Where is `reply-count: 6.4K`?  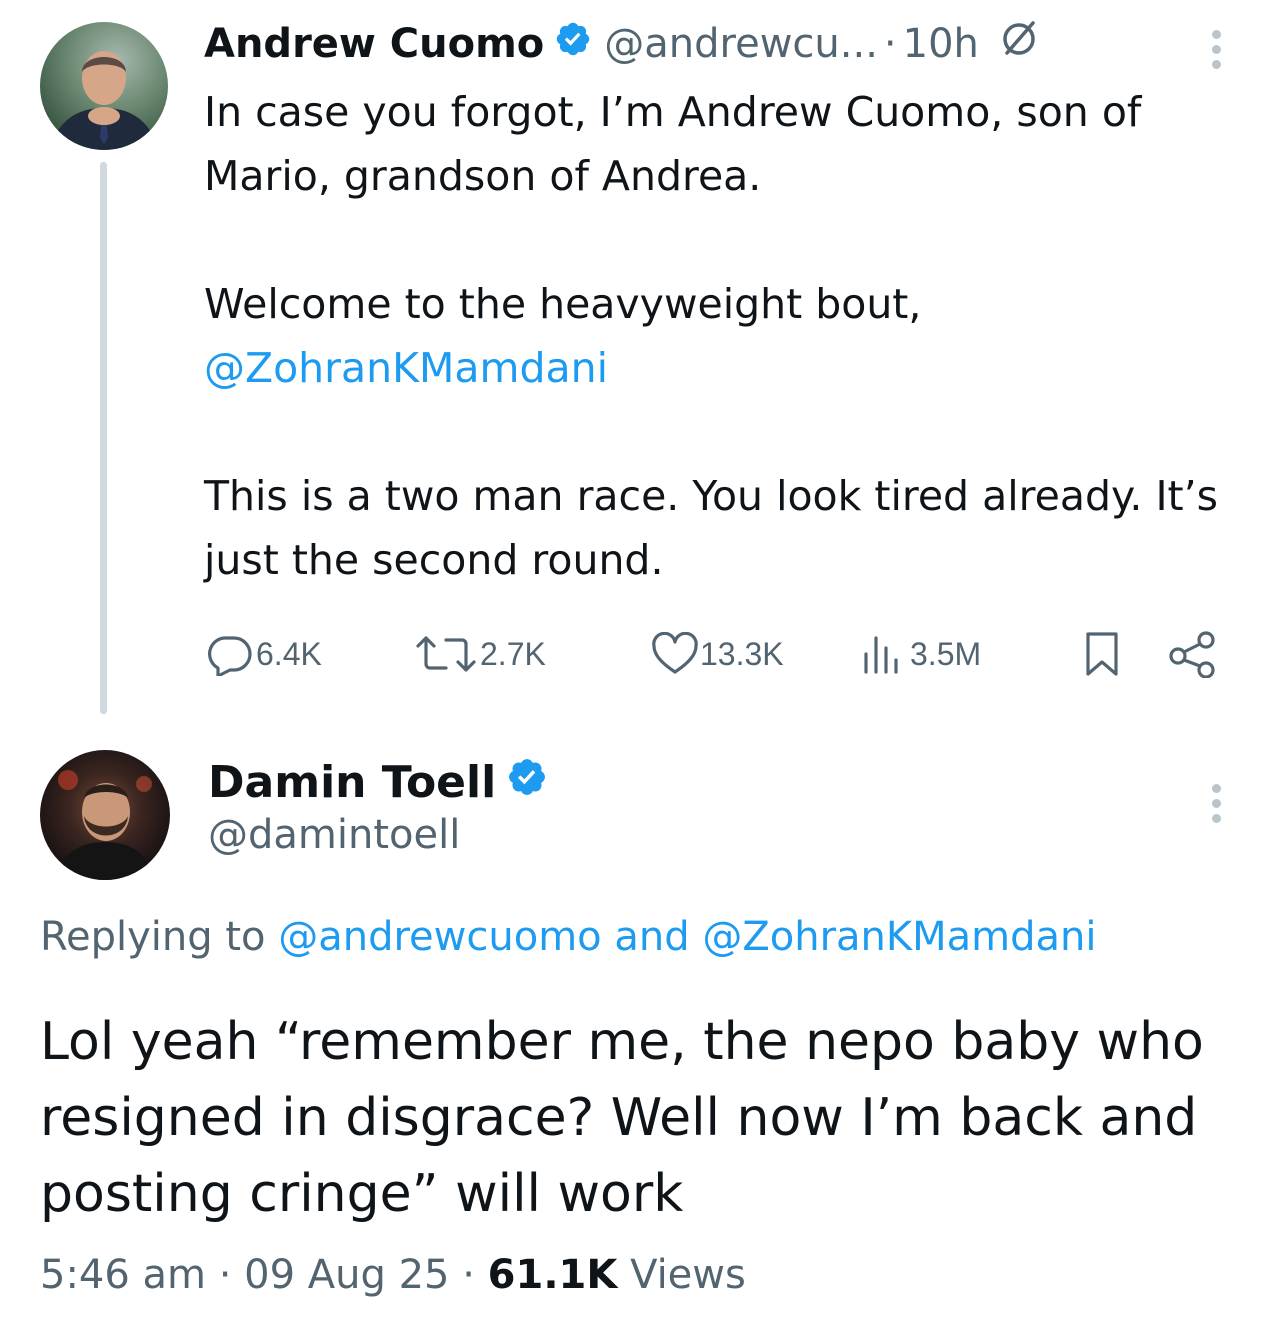
reply-count: 6.4K is located at coordinates (289, 653).